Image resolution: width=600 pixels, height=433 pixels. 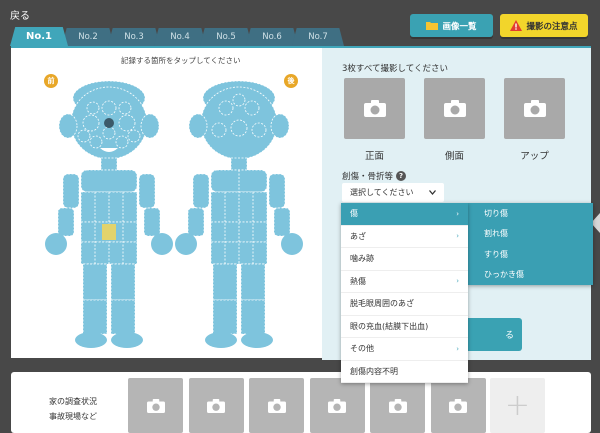 What do you see at coordinates (454, 156) in the screenshot?
I see `photo-side-label: 側面` at bounding box center [454, 156].